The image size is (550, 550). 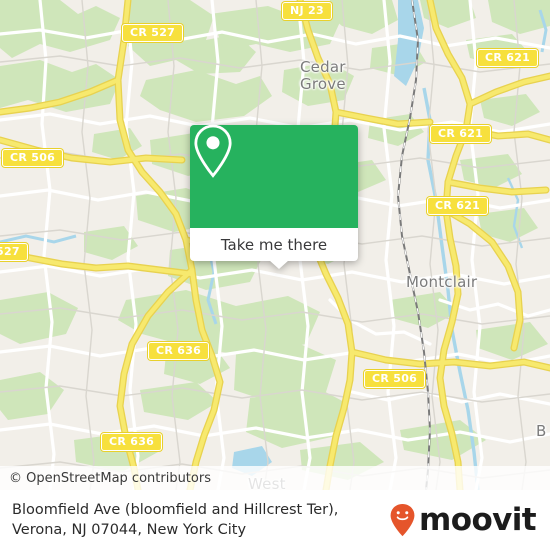 I want to click on take-me-there-label: Take me there, so click(x=274, y=244).